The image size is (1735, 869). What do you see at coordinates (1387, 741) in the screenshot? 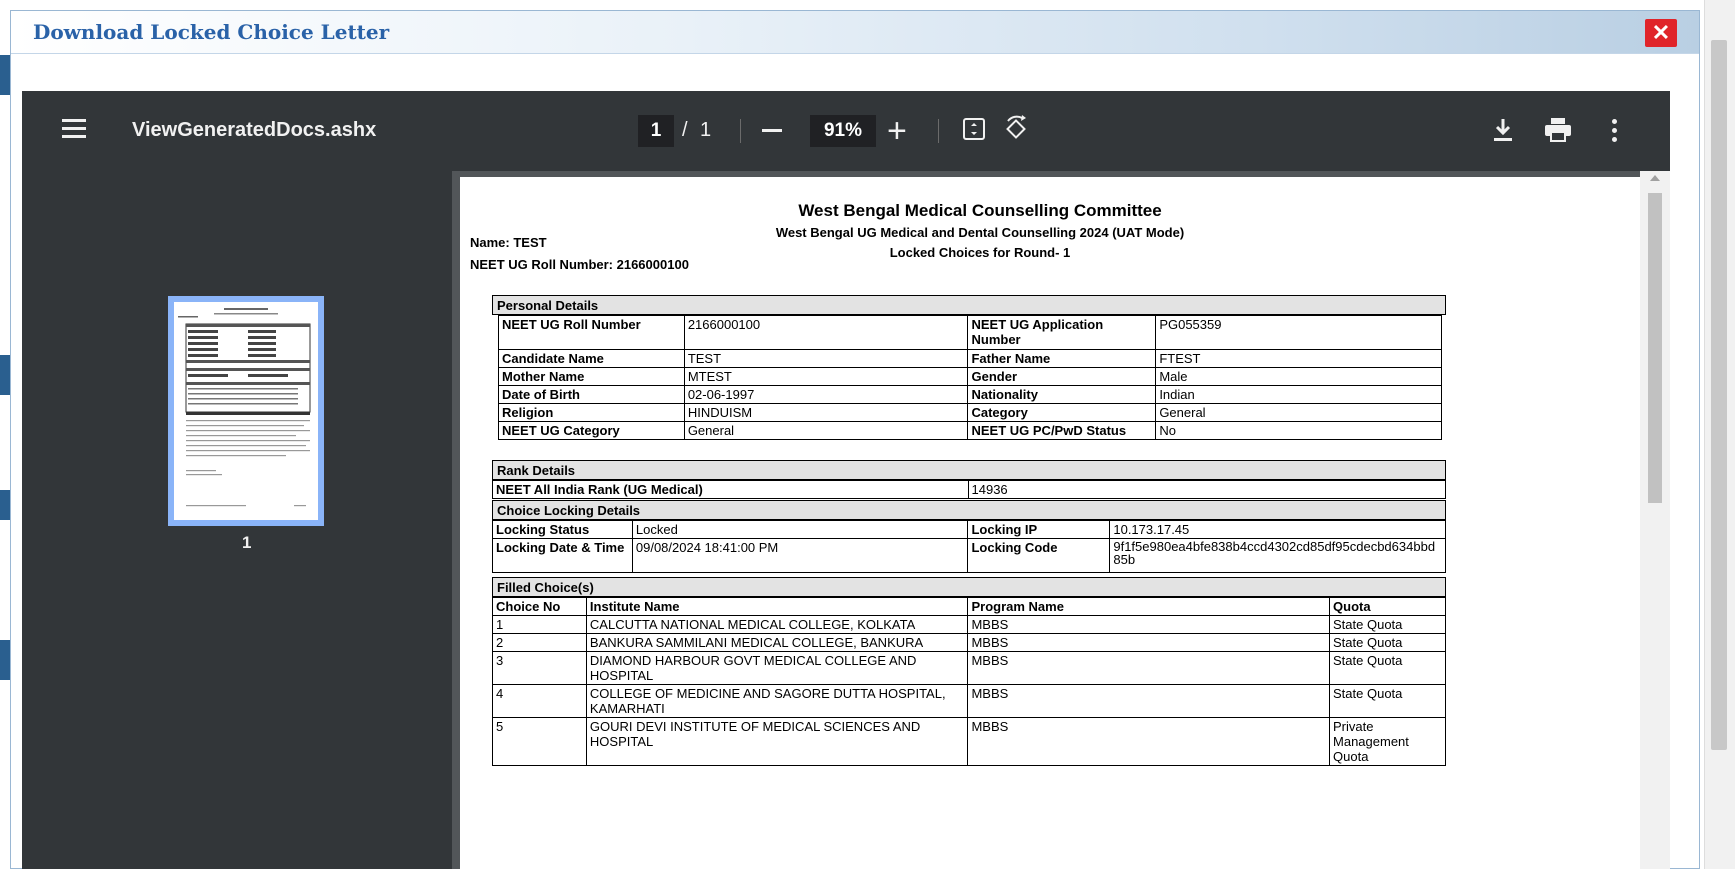
I see `quota: Private Management Quota` at bounding box center [1387, 741].